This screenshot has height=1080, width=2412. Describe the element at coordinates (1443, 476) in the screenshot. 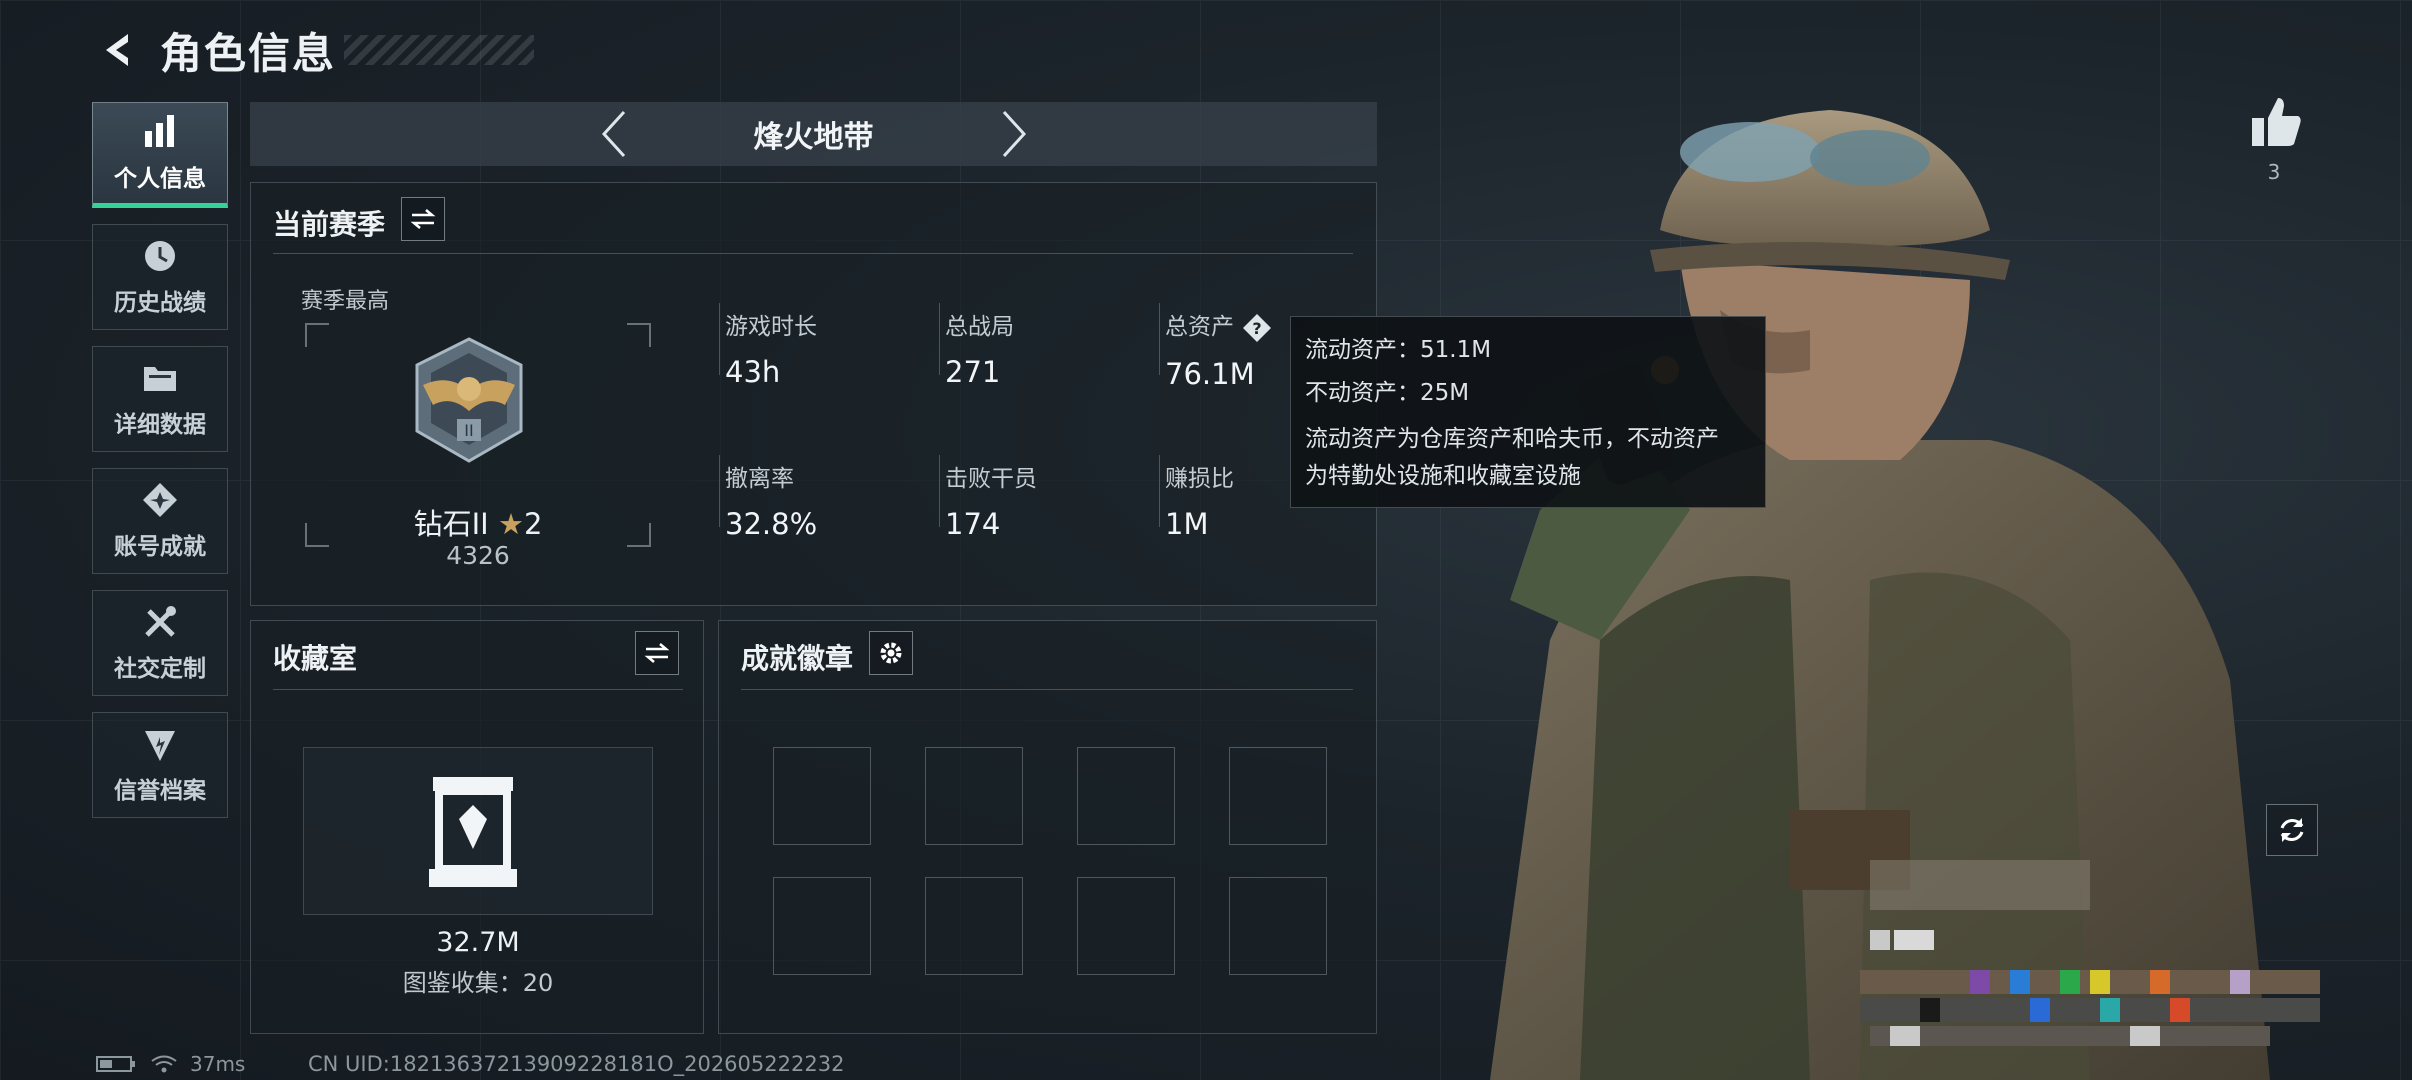

I see `tooltip-desc-2: 为特勤处设施和收藏室设施` at that location.